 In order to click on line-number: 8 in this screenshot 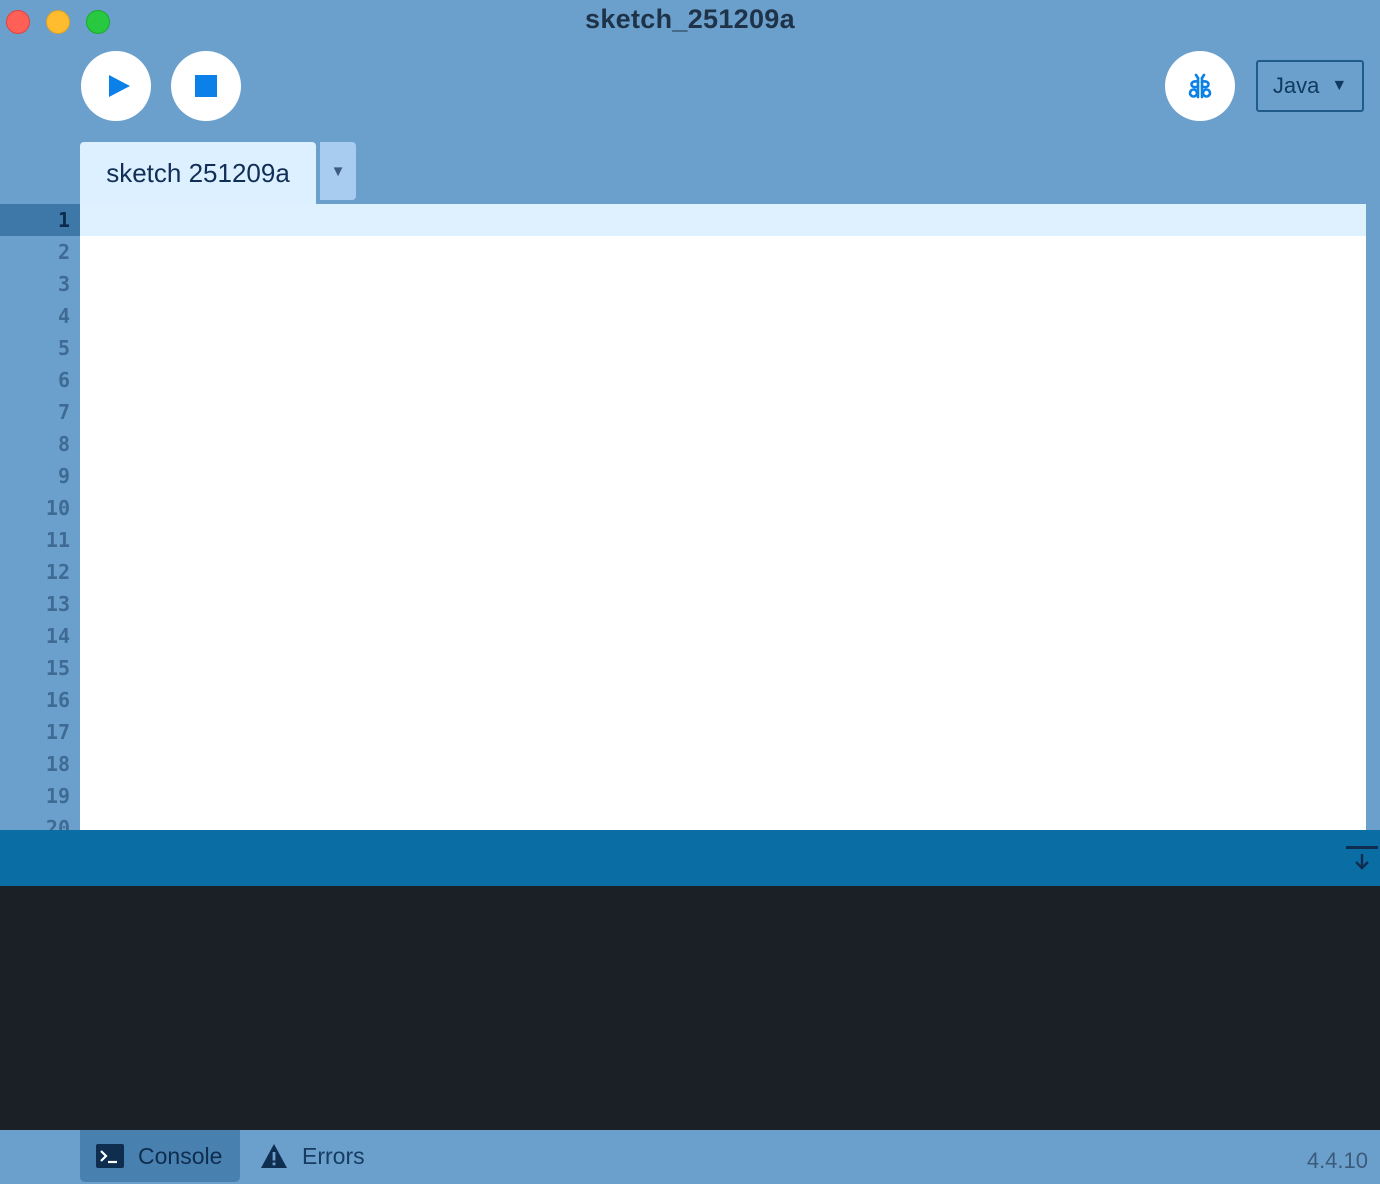, I will do `click(63, 444)`.